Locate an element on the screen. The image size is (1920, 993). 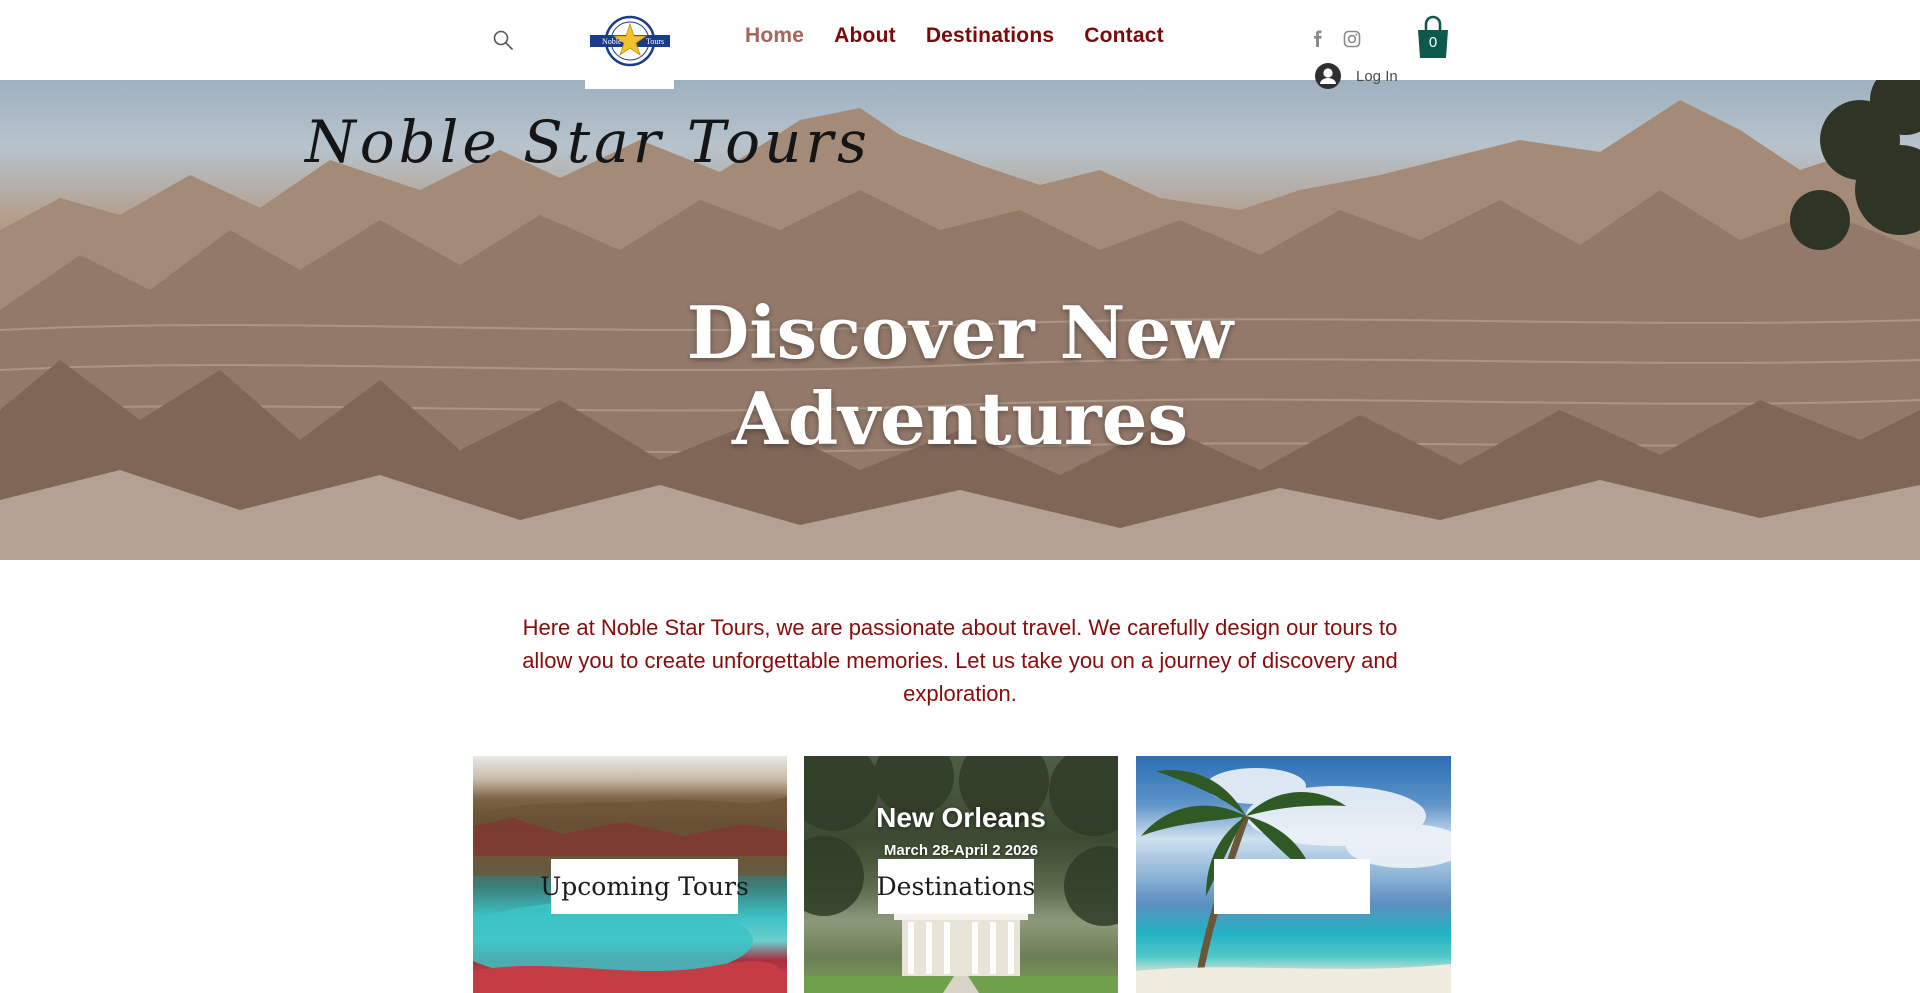
search-icon is located at coordinates (503, 40).